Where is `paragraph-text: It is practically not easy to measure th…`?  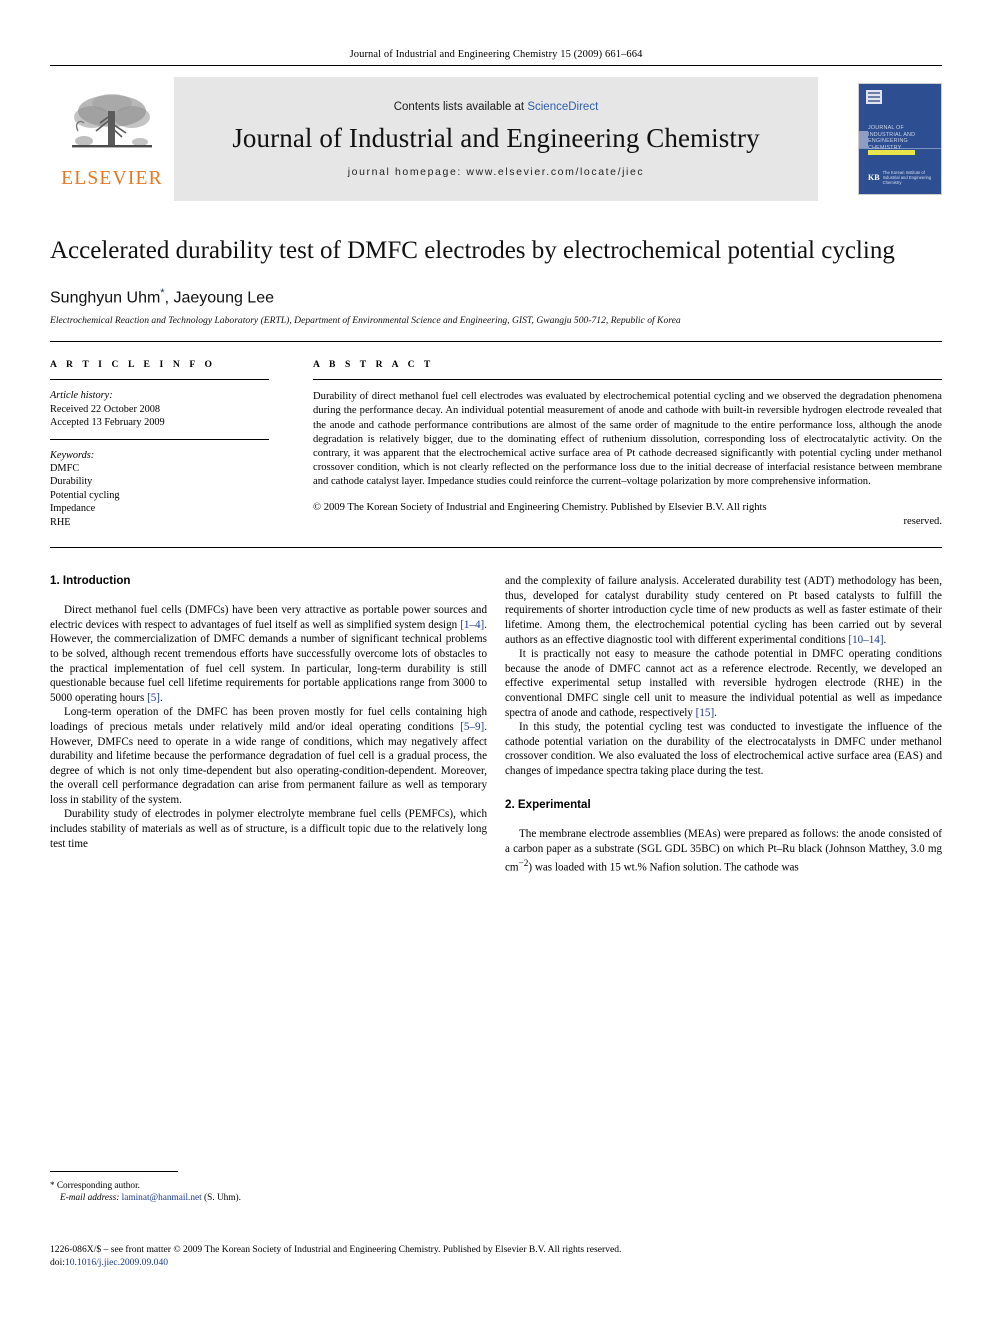 paragraph-text: It is practically not easy to measure th… is located at coordinates (723, 683).